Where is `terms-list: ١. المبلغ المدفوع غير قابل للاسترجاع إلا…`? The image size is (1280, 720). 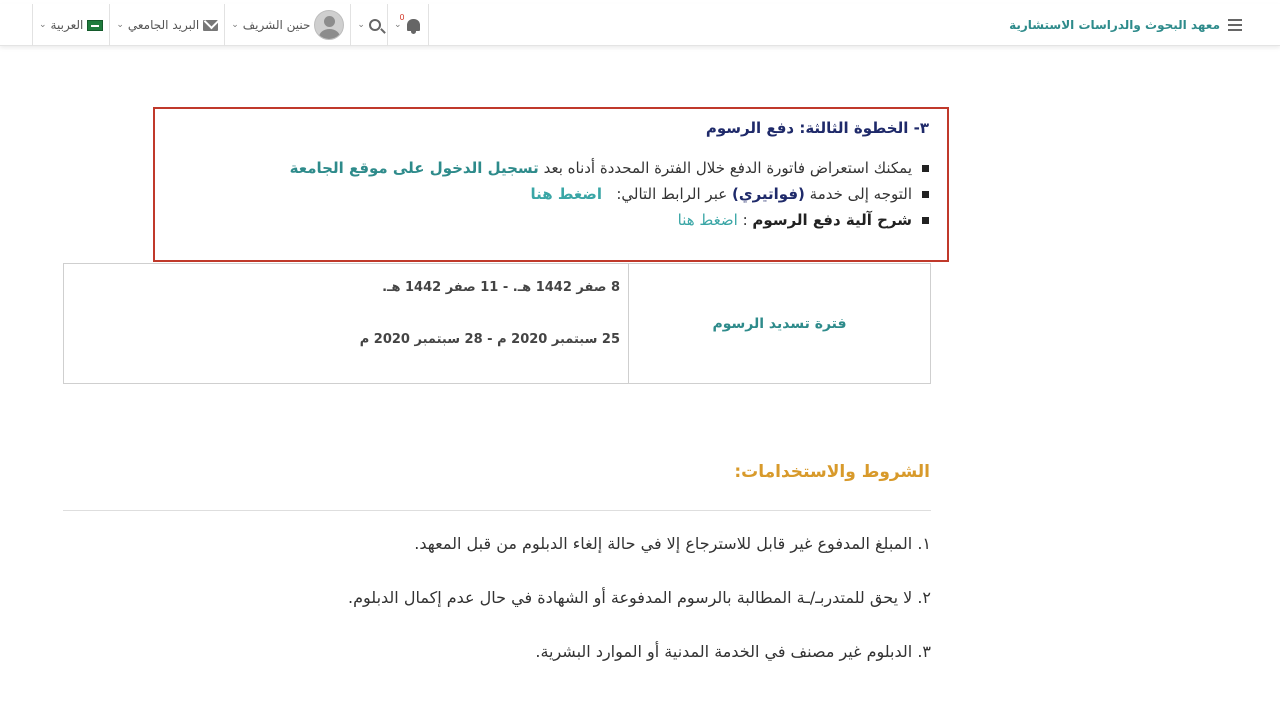
terms-list: ١. المبلغ المدفوع غير قابل للاسترجاع إلا… is located at coordinates (639, 611).